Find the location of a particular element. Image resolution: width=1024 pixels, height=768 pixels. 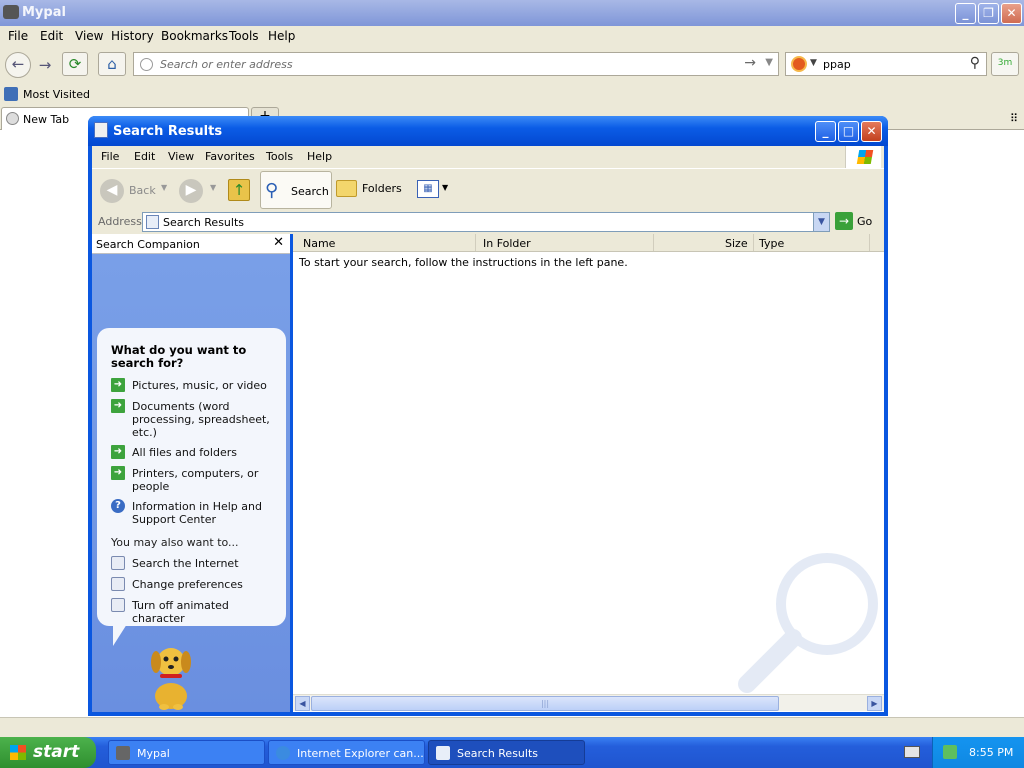

back-dropdown-icon: ▼ is located at coordinates (164, 187).